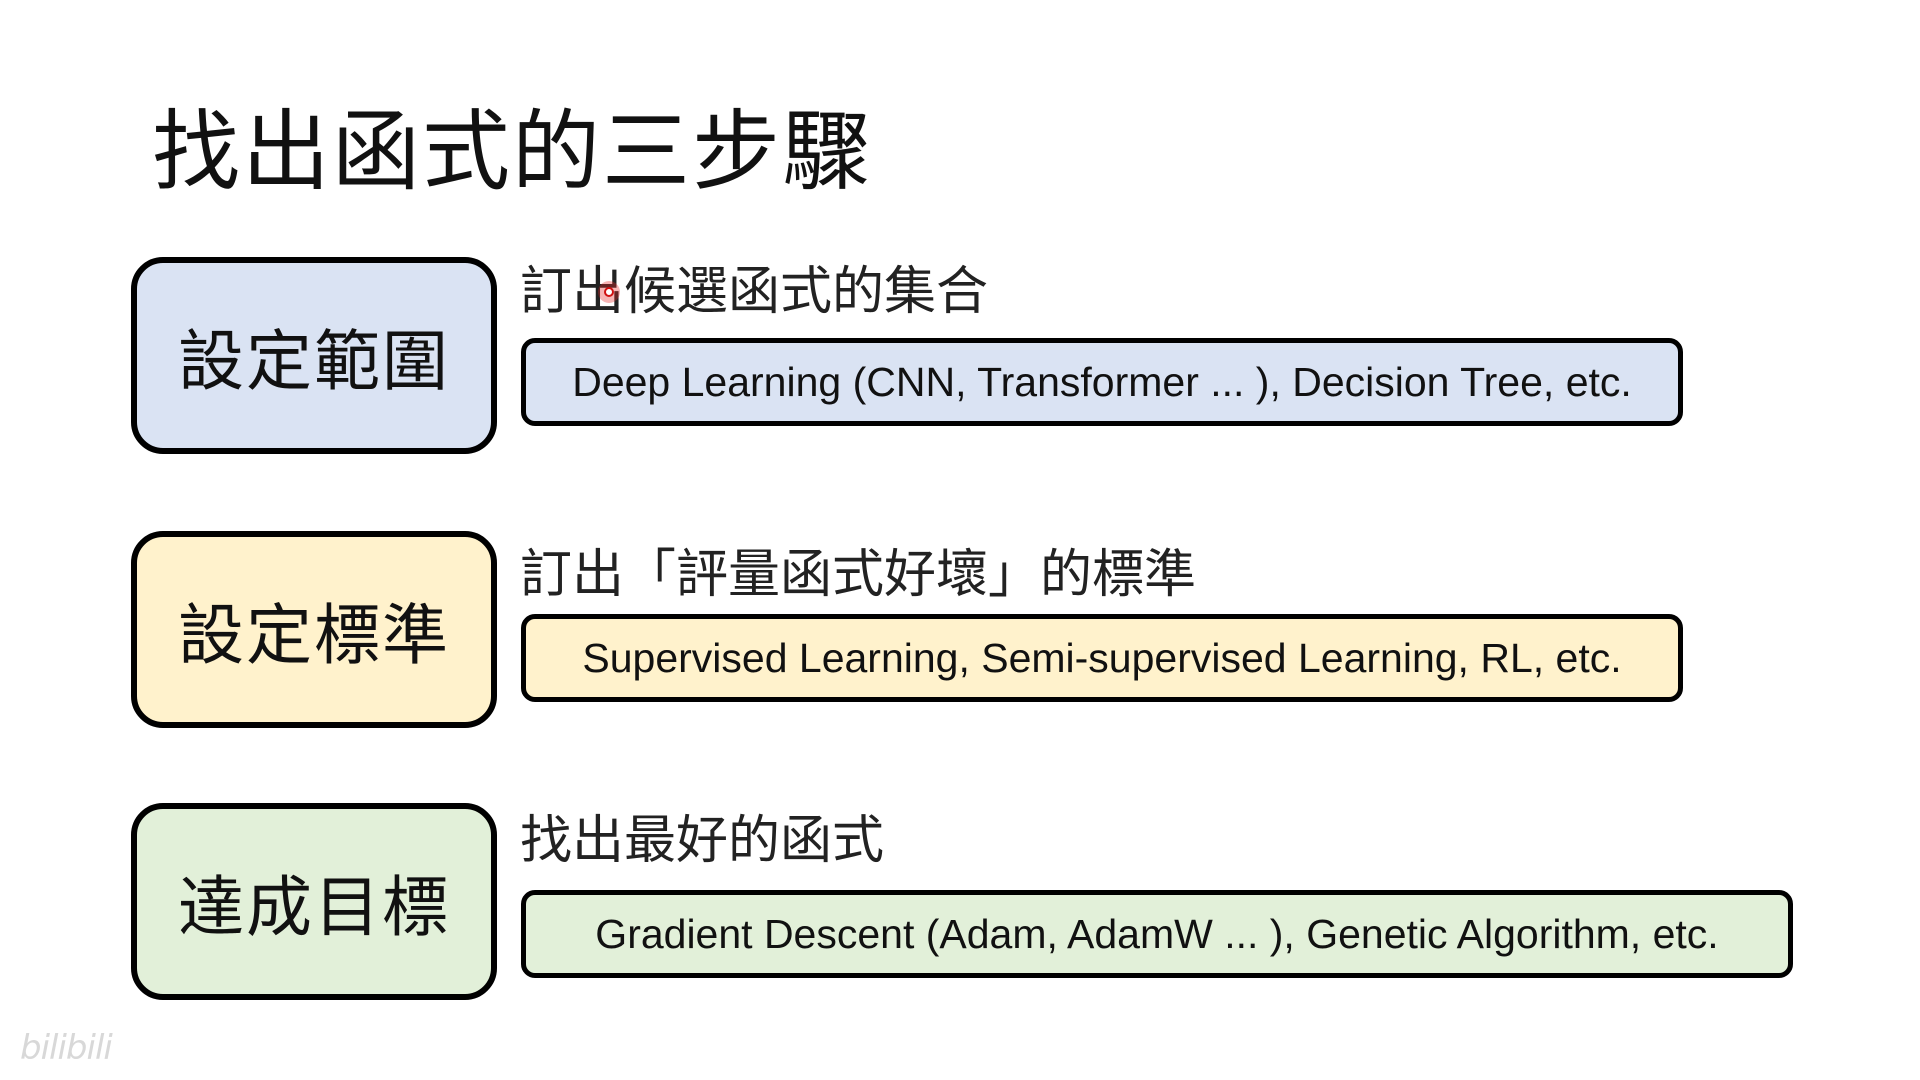 The width and height of the screenshot is (1920, 1080). Describe the element at coordinates (702, 841) in the screenshot. I see `step-3-description: 找出最好的函式` at that location.